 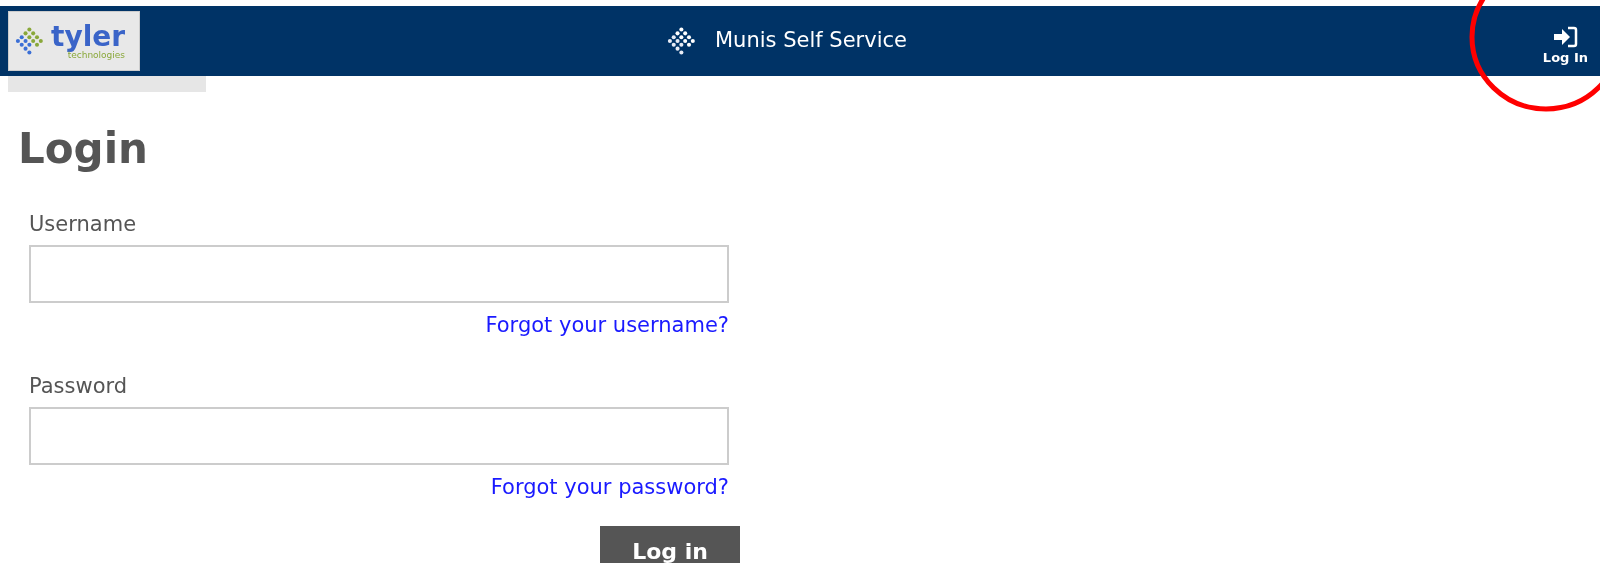 What do you see at coordinates (609, 487) in the screenshot?
I see `forgot-link: Forgot your password?` at bounding box center [609, 487].